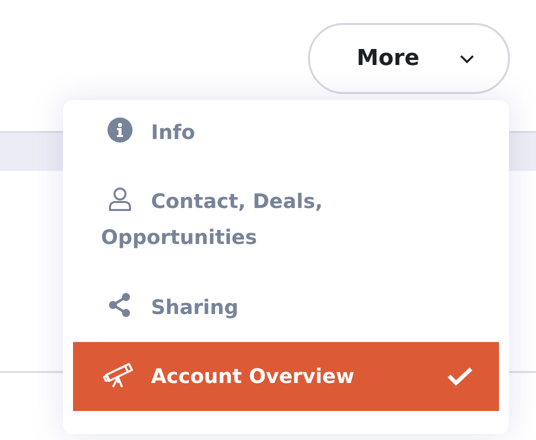 The width and height of the screenshot is (536, 440). What do you see at coordinates (409, 58) in the screenshot?
I see `more-button: More` at bounding box center [409, 58].